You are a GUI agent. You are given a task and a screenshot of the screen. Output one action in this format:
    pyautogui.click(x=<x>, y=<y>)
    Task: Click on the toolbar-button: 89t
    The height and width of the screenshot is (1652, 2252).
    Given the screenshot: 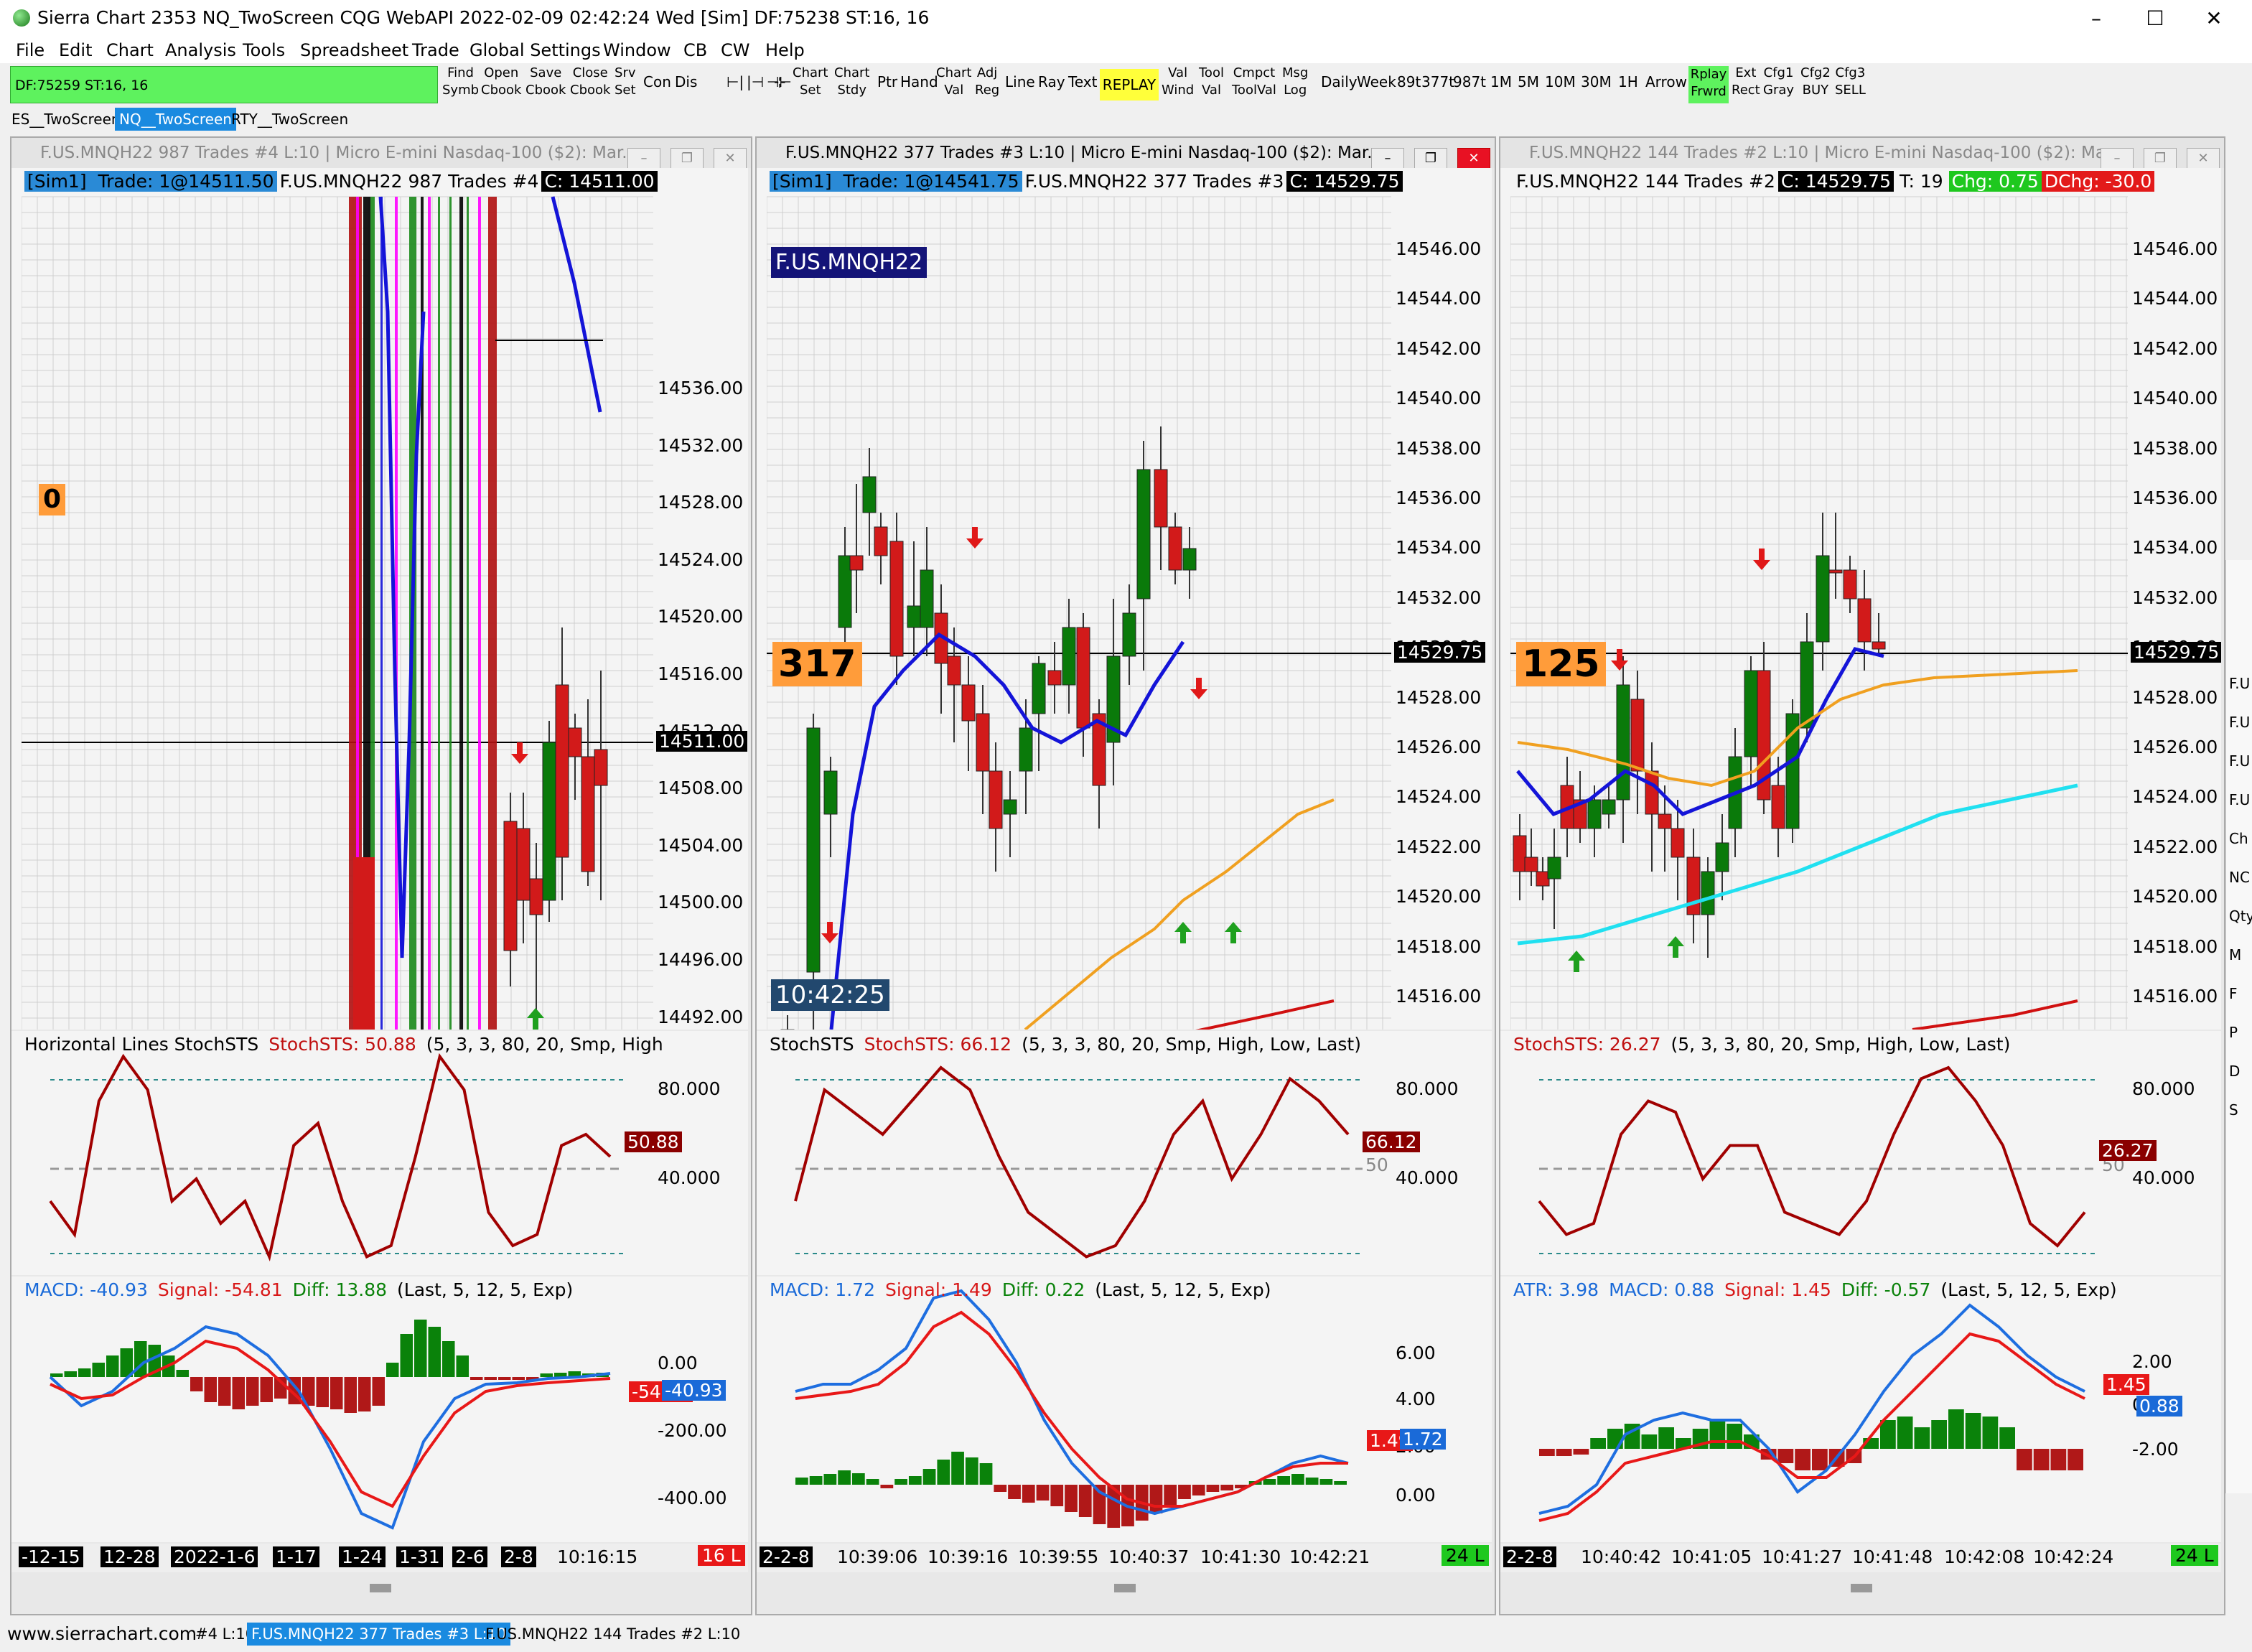 What is the action you would take?
    pyautogui.click(x=1409, y=81)
    